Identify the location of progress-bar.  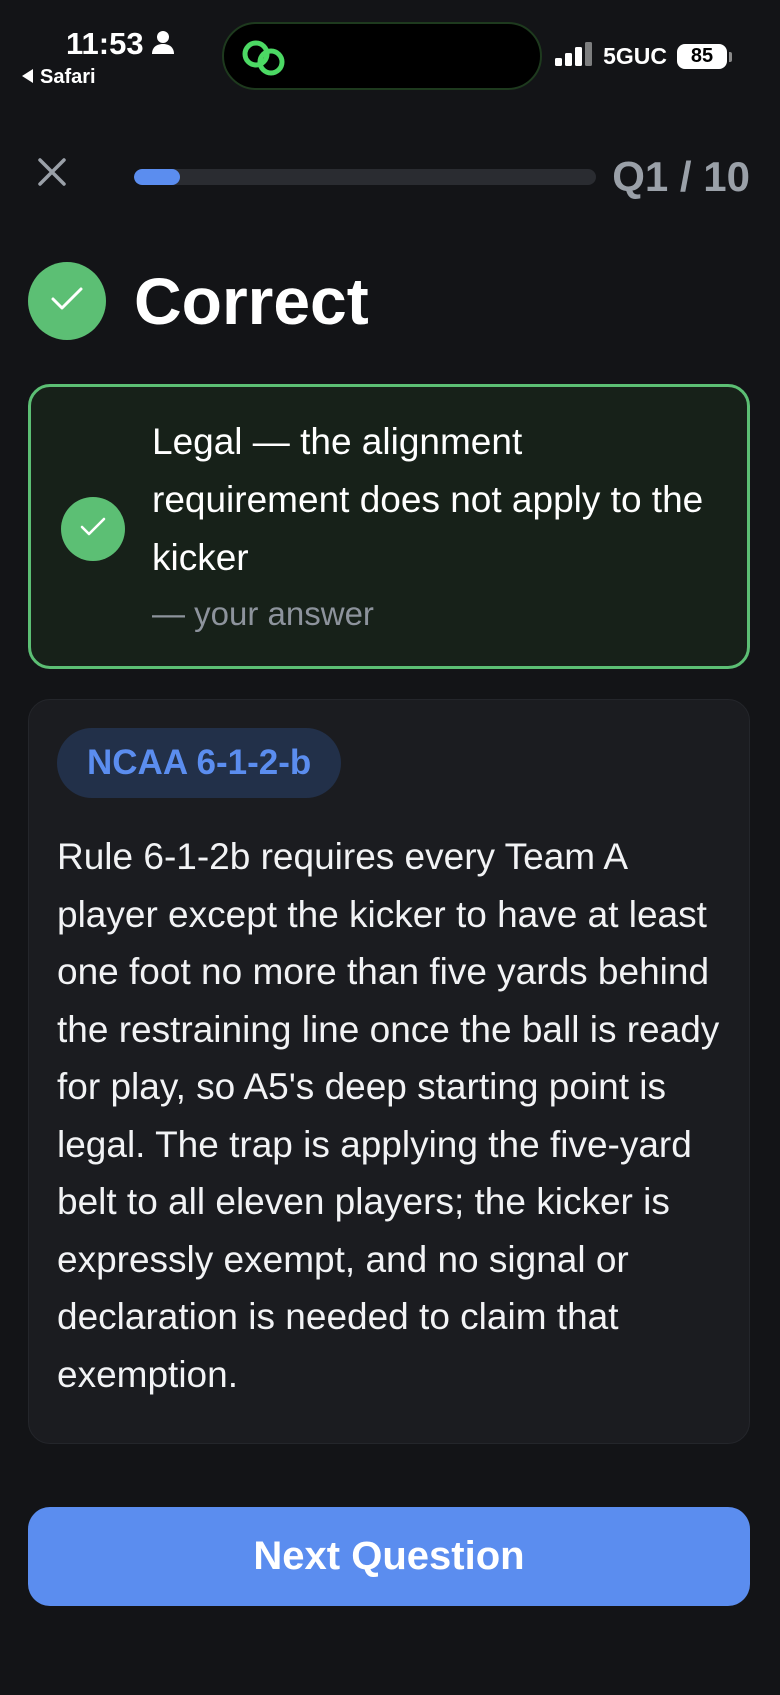
(365, 177).